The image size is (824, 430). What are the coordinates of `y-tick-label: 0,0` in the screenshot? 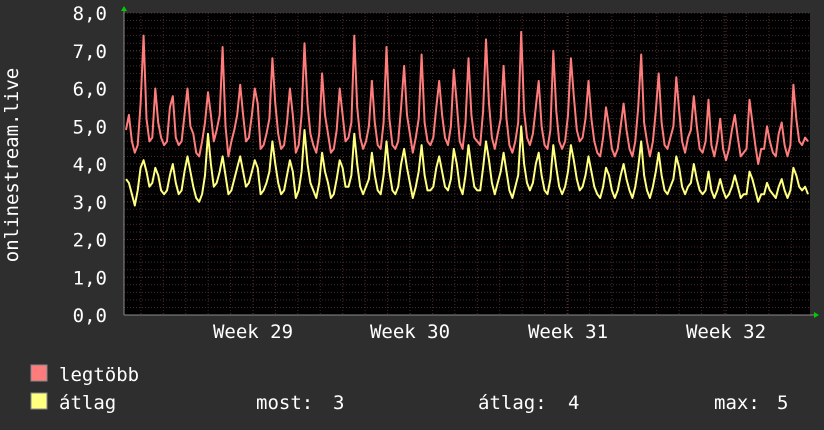 It's located at (90, 316).